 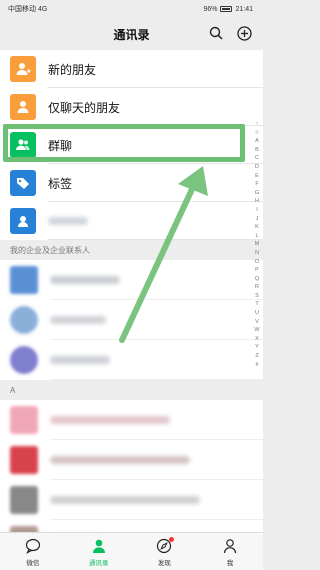 I want to click on chat-only-friend-icon, so click(x=23, y=107).